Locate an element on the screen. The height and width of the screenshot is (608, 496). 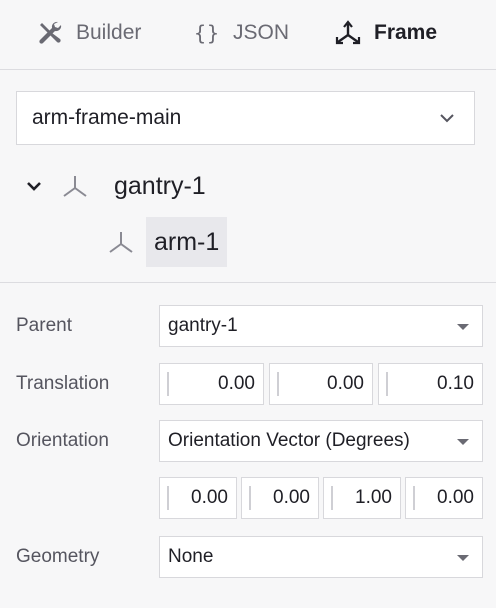
tree-item-arm: arm-1 is located at coordinates (167, 242).